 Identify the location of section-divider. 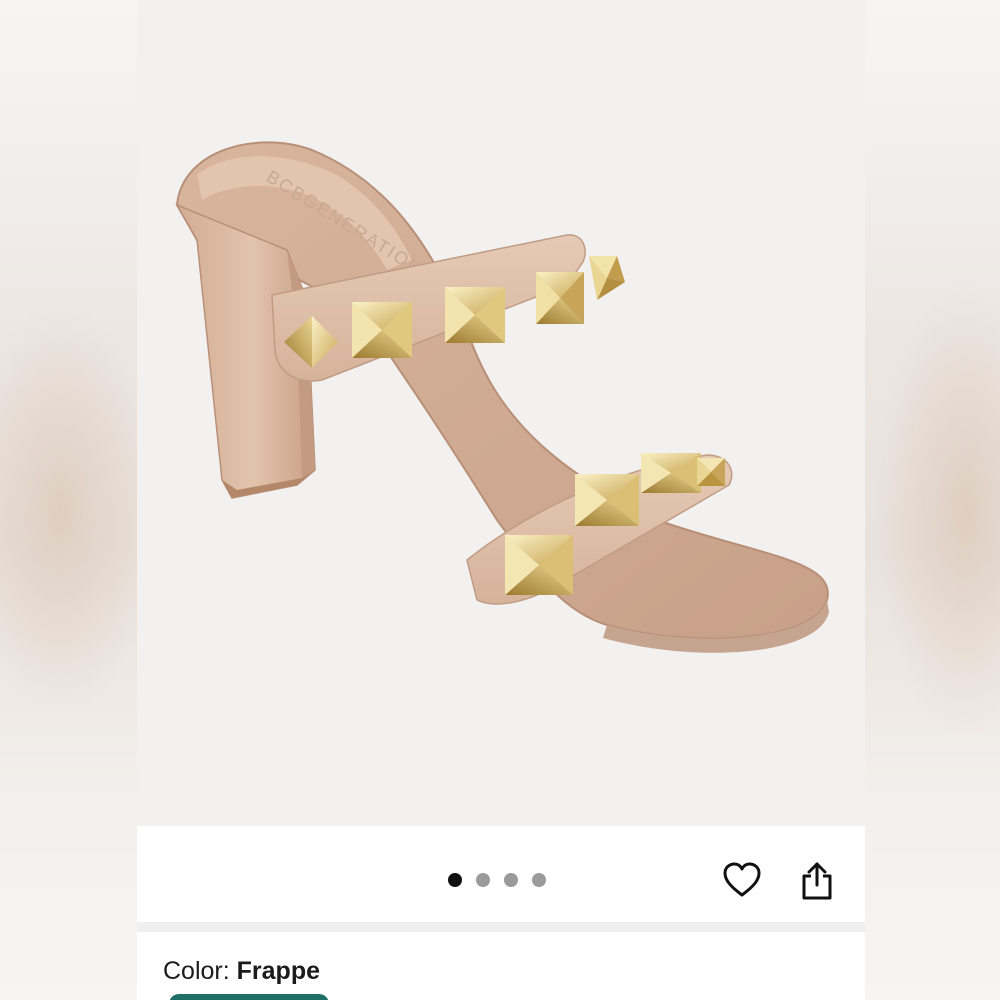
(501, 927).